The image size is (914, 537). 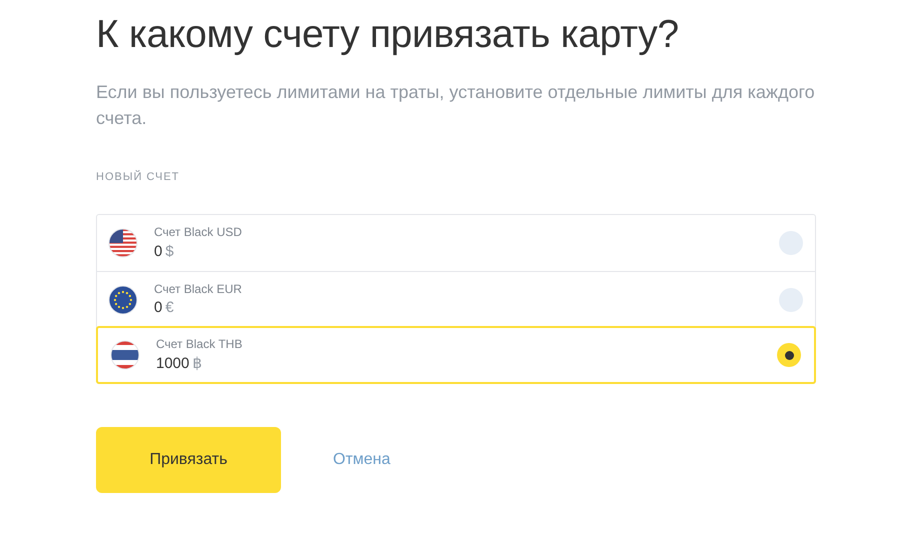 I want to click on currency-symbol: €, so click(x=169, y=307).